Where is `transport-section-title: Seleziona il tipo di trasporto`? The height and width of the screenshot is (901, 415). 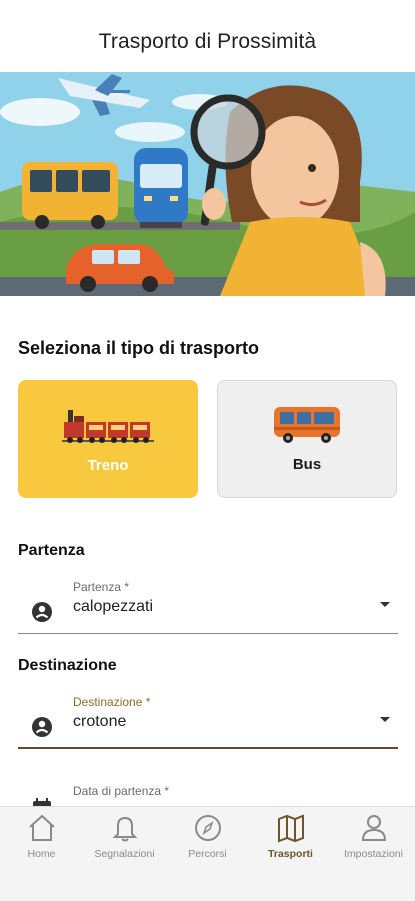 transport-section-title: Seleziona il tipo di trasporto is located at coordinates (139, 348).